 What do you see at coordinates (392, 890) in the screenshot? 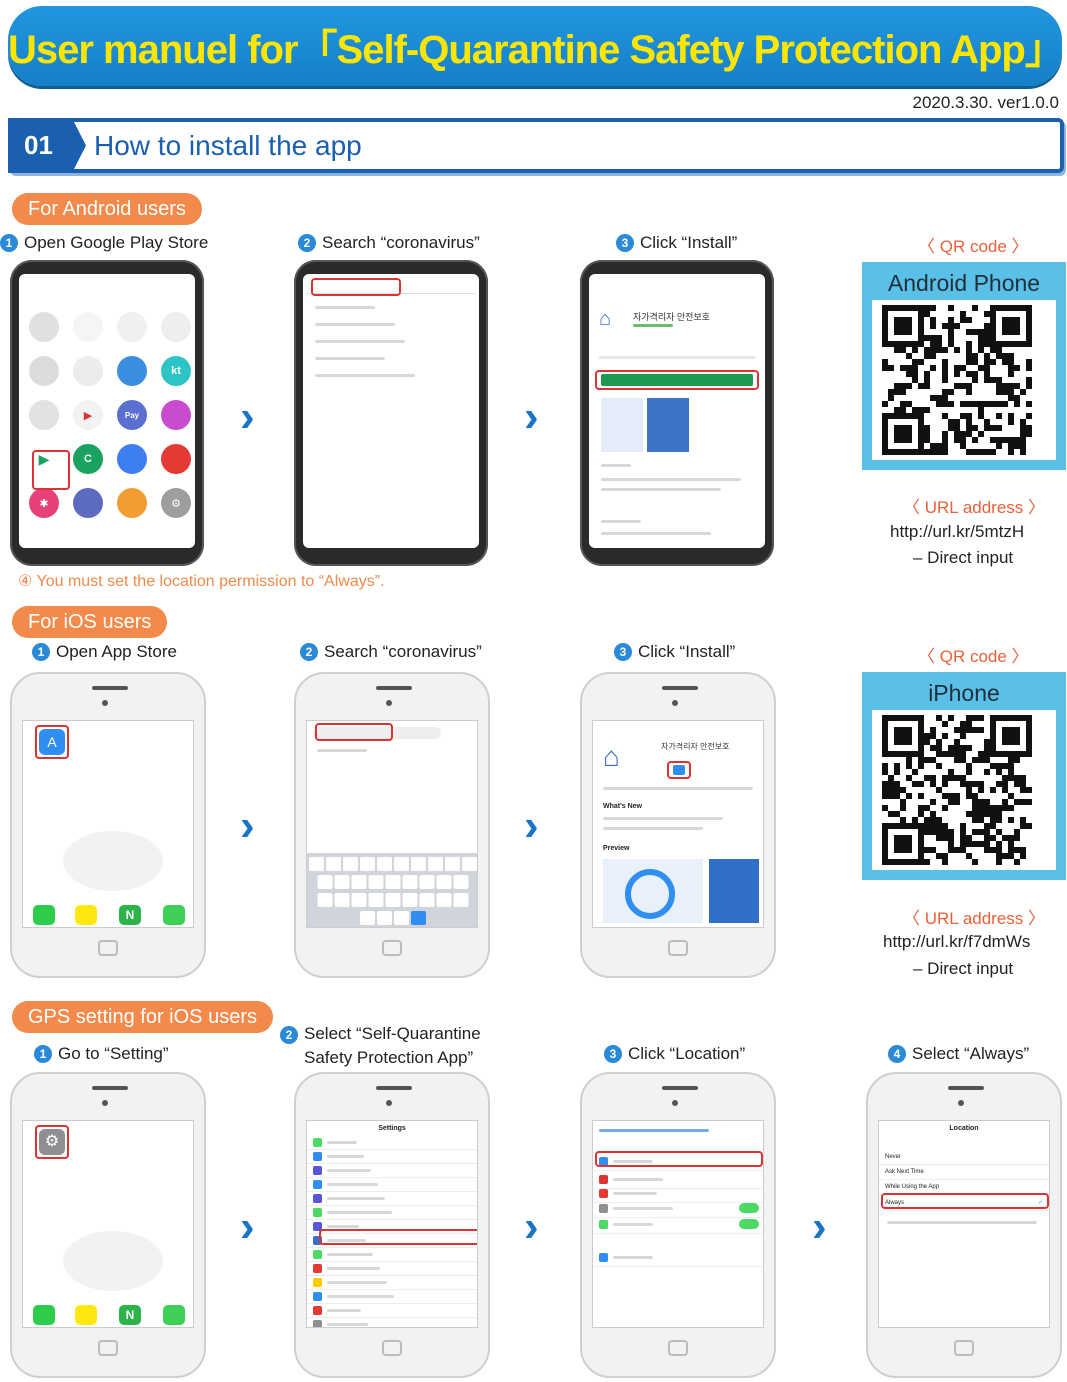
I see `keyboard` at bounding box center [392, 890].